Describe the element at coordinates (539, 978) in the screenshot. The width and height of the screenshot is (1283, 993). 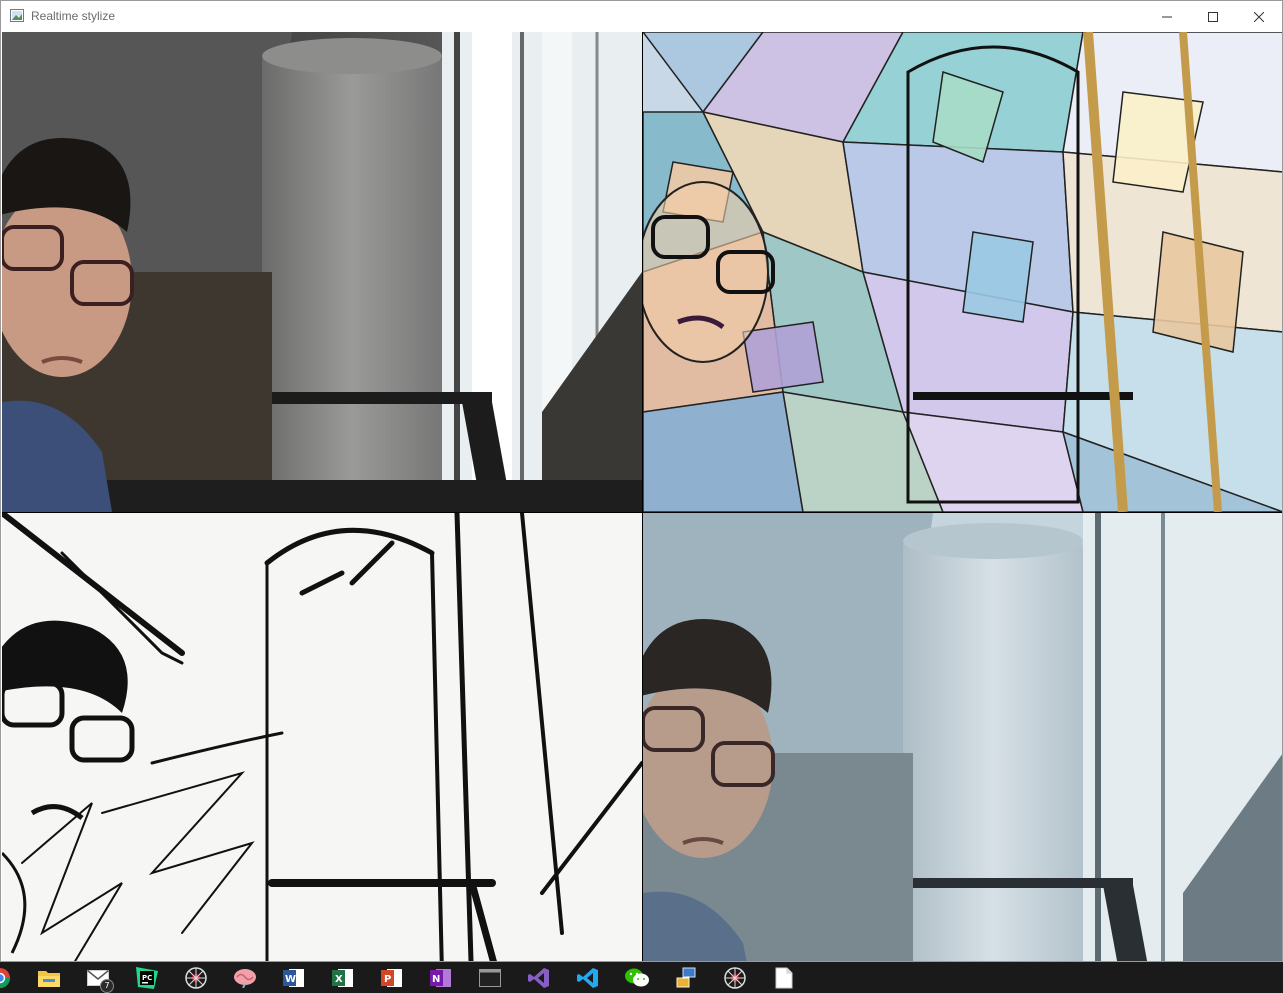
I see `visual-studio-icon` at that location.